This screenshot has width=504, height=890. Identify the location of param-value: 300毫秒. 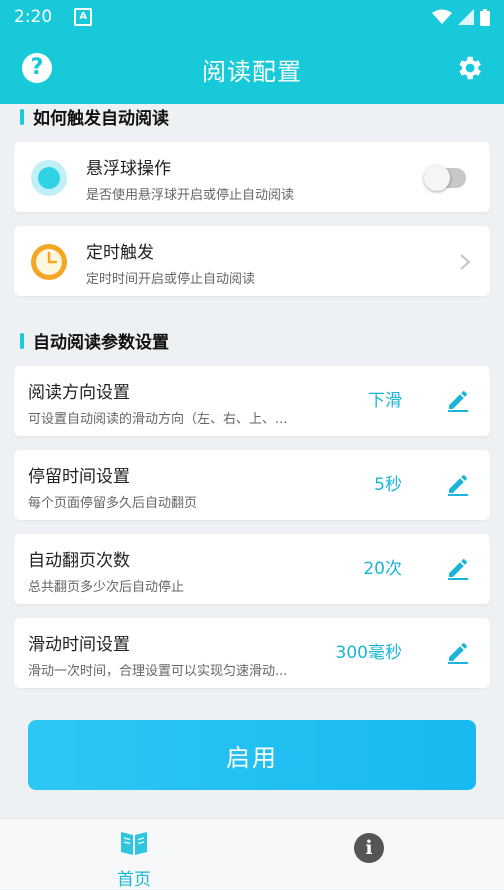
(368, 653).